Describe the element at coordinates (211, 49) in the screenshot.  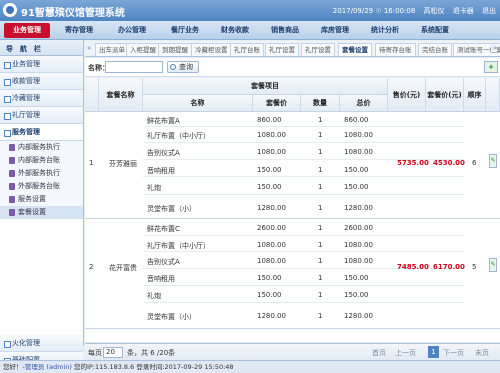
I see `tab: 冷藏柜设置` at that location.